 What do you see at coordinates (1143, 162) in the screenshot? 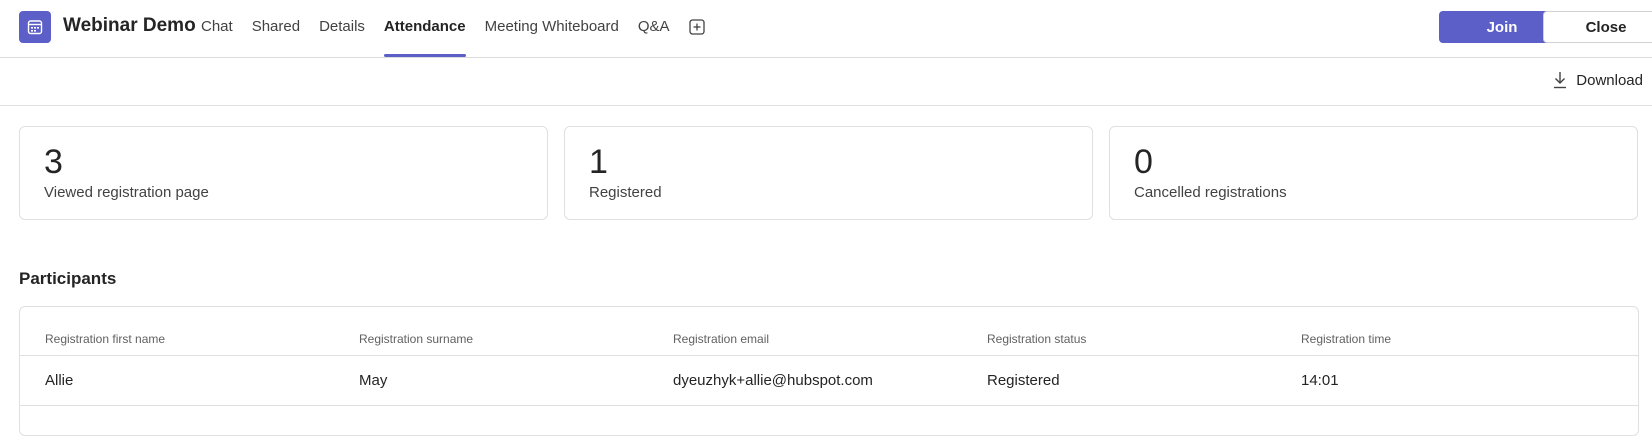
I see `stat-value: 0` at bounding box center [1143, 162].